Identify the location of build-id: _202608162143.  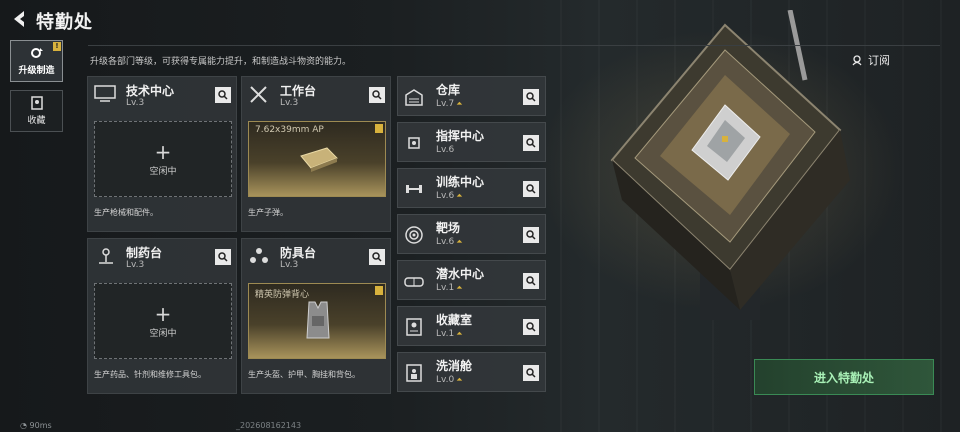
(269, 425).